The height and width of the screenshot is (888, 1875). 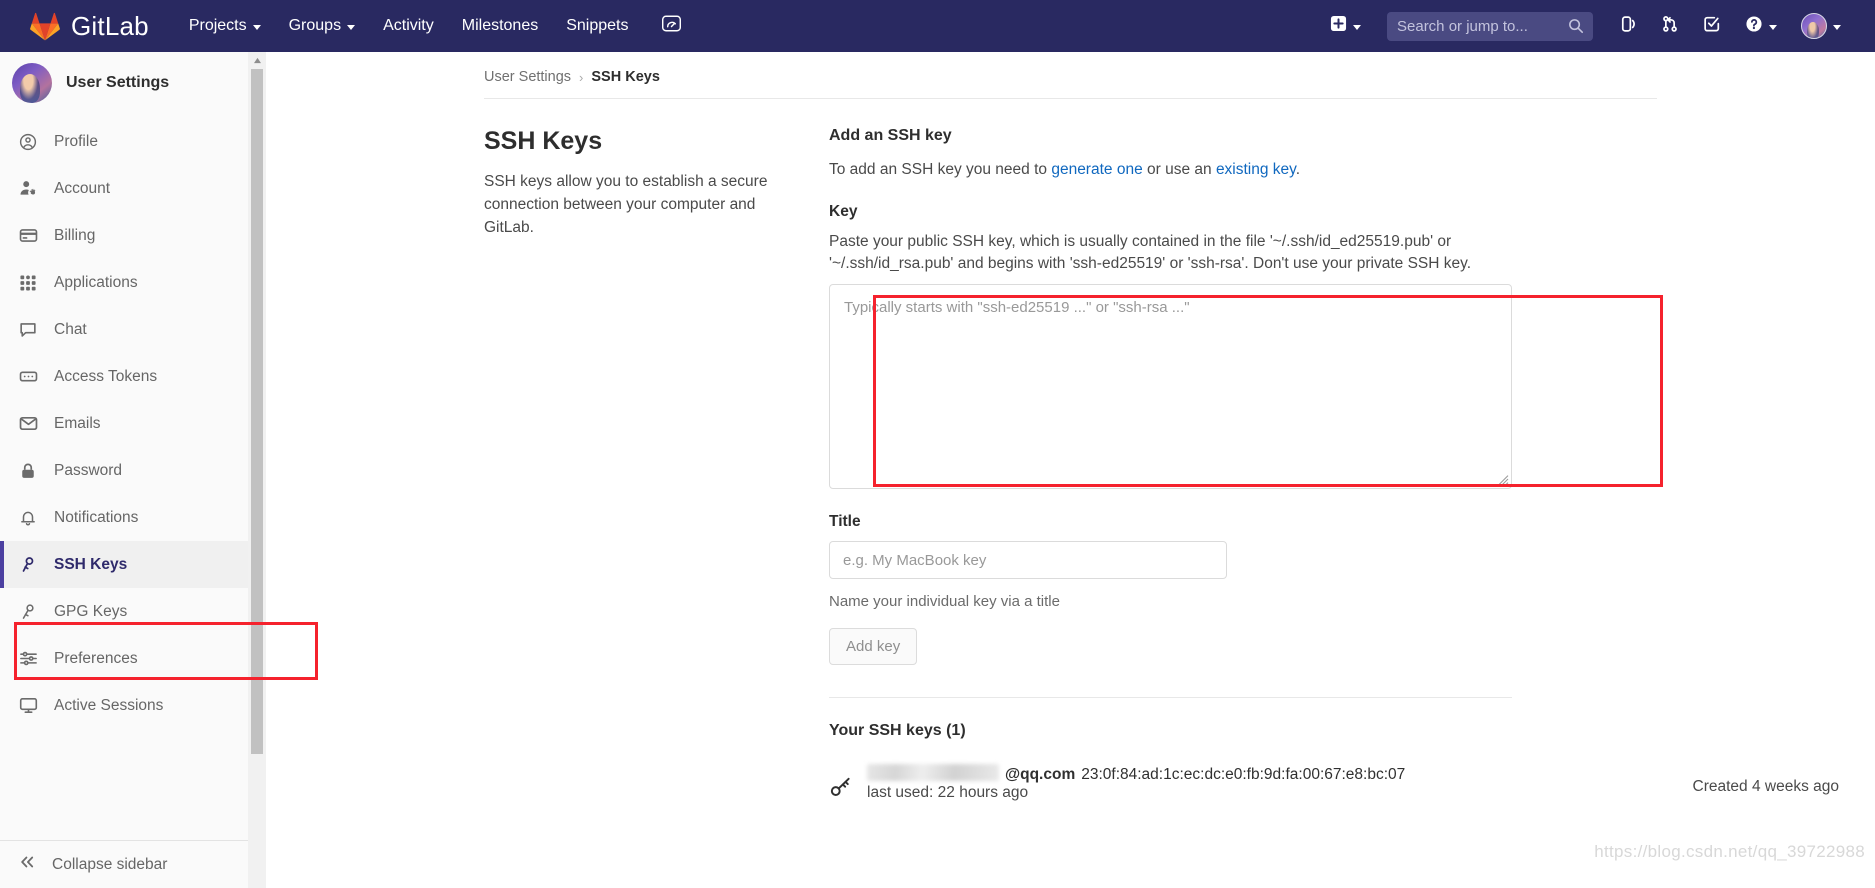 I want to click on create-new-button, so click(x=1345, y=26).